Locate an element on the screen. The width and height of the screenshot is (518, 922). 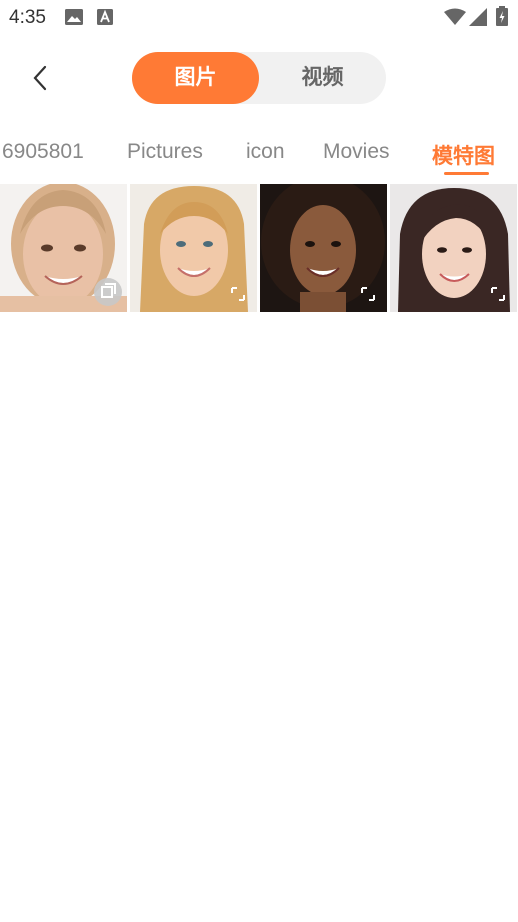
battery-icon is located at coordinates (502, 16).